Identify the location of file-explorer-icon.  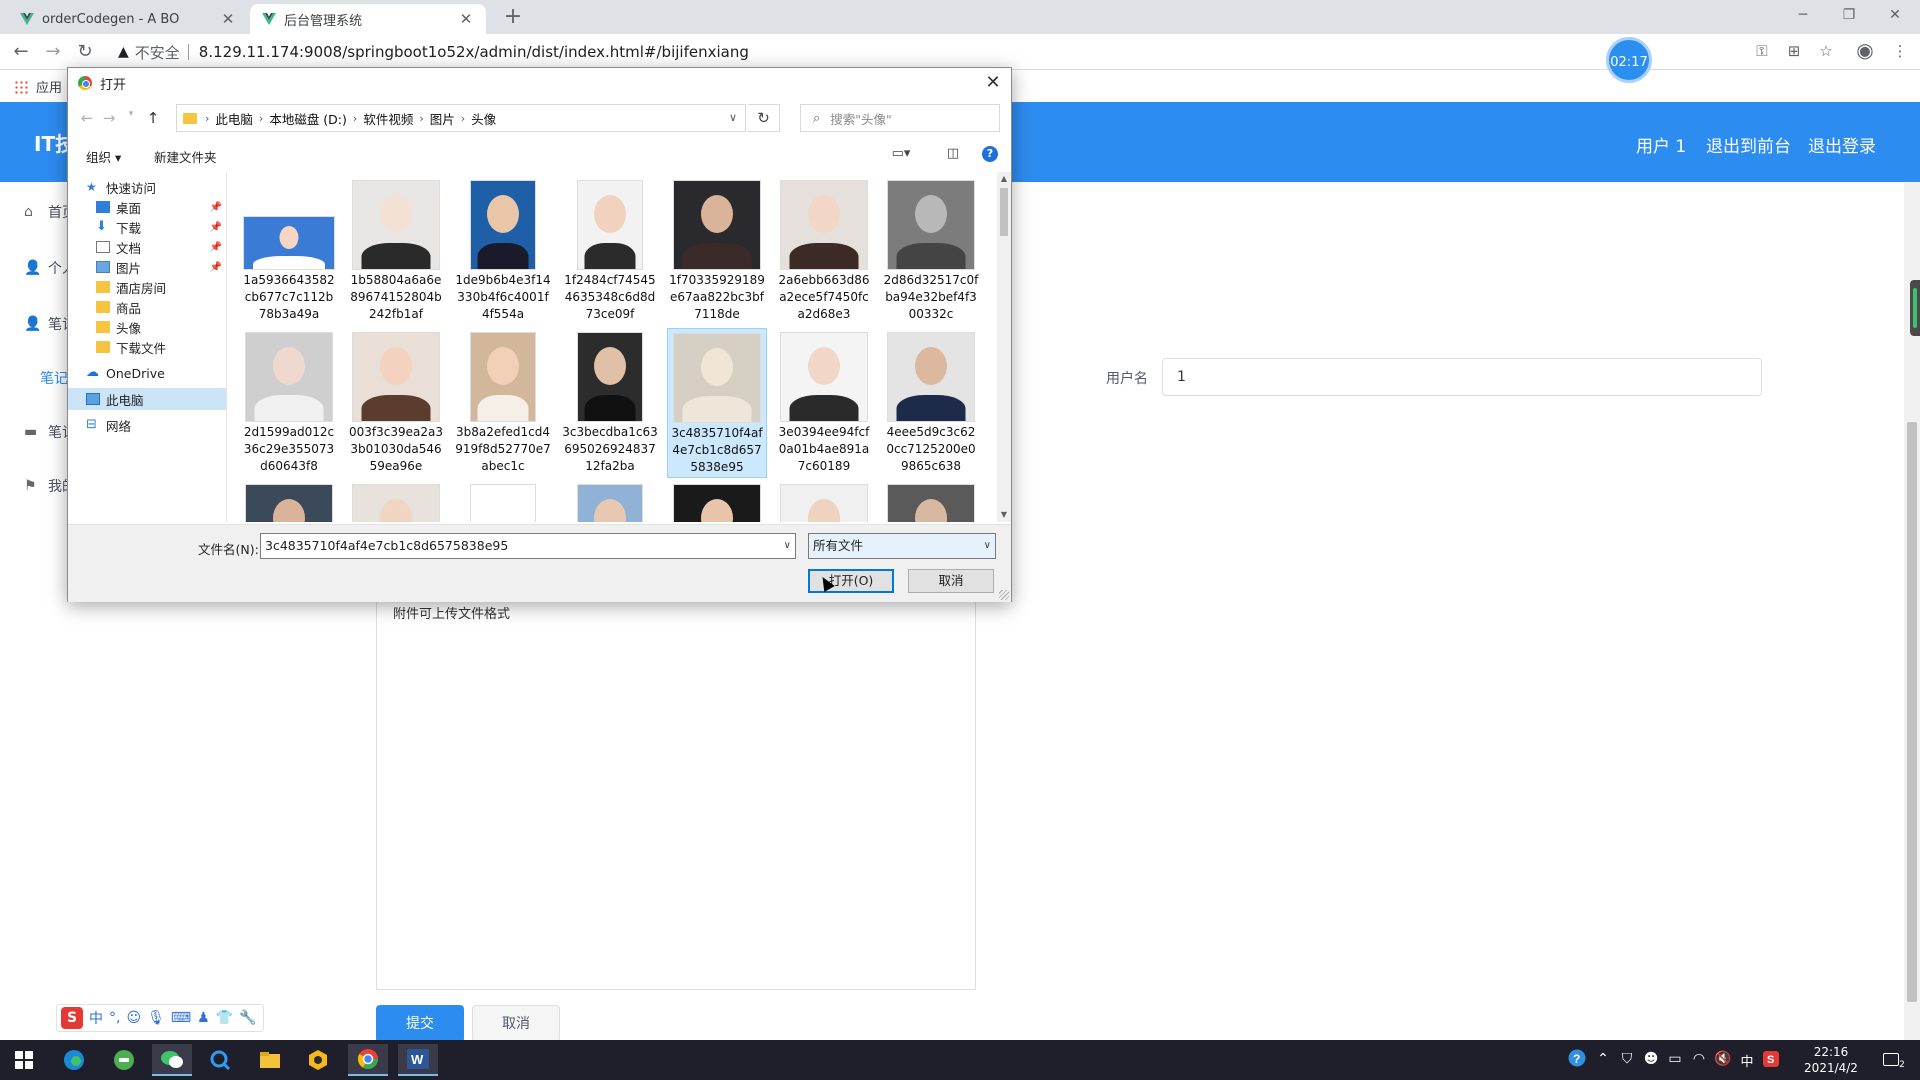
(270, 1060).